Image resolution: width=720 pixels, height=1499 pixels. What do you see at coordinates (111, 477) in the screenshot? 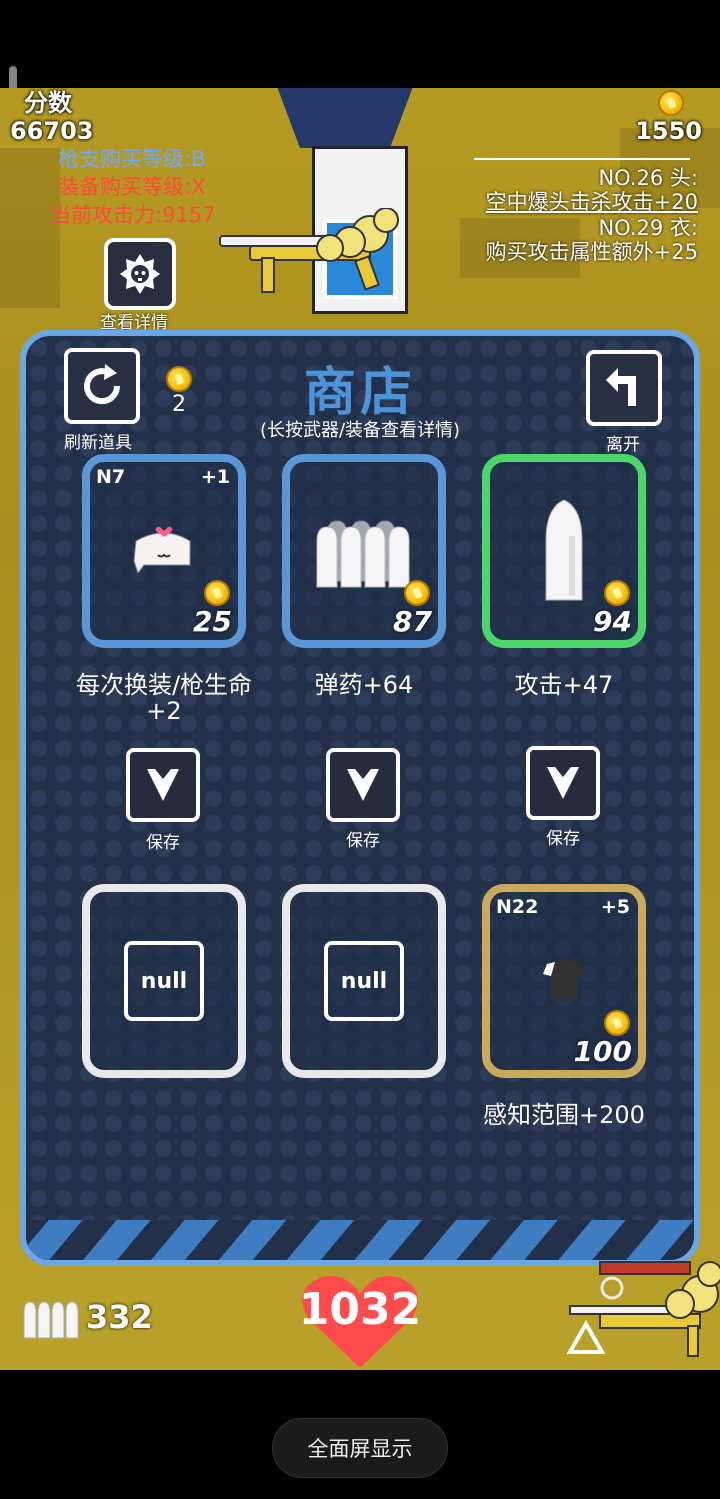
I see `item-tier: N7` at bounding box center [111, 477].